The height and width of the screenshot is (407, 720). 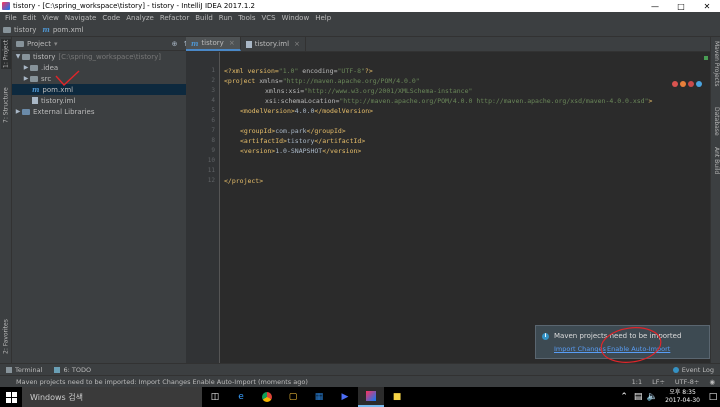 I want to click on menu-tools: Tools, so click(x=246, y=18).